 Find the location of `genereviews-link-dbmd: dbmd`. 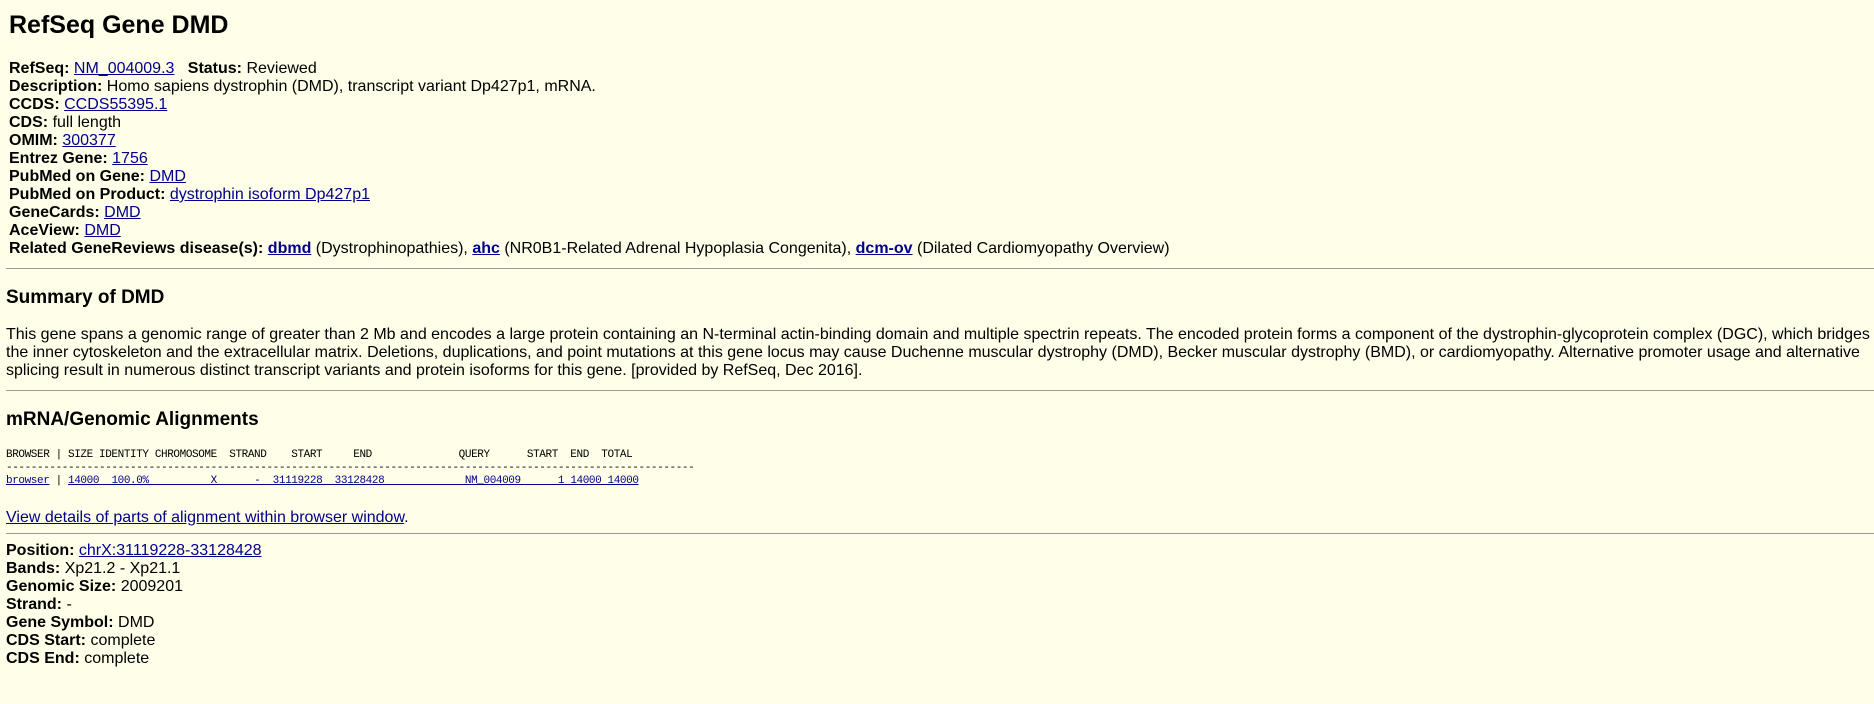

genereviews-link-dbmd: dbmd is located at coordinates (290, 248).